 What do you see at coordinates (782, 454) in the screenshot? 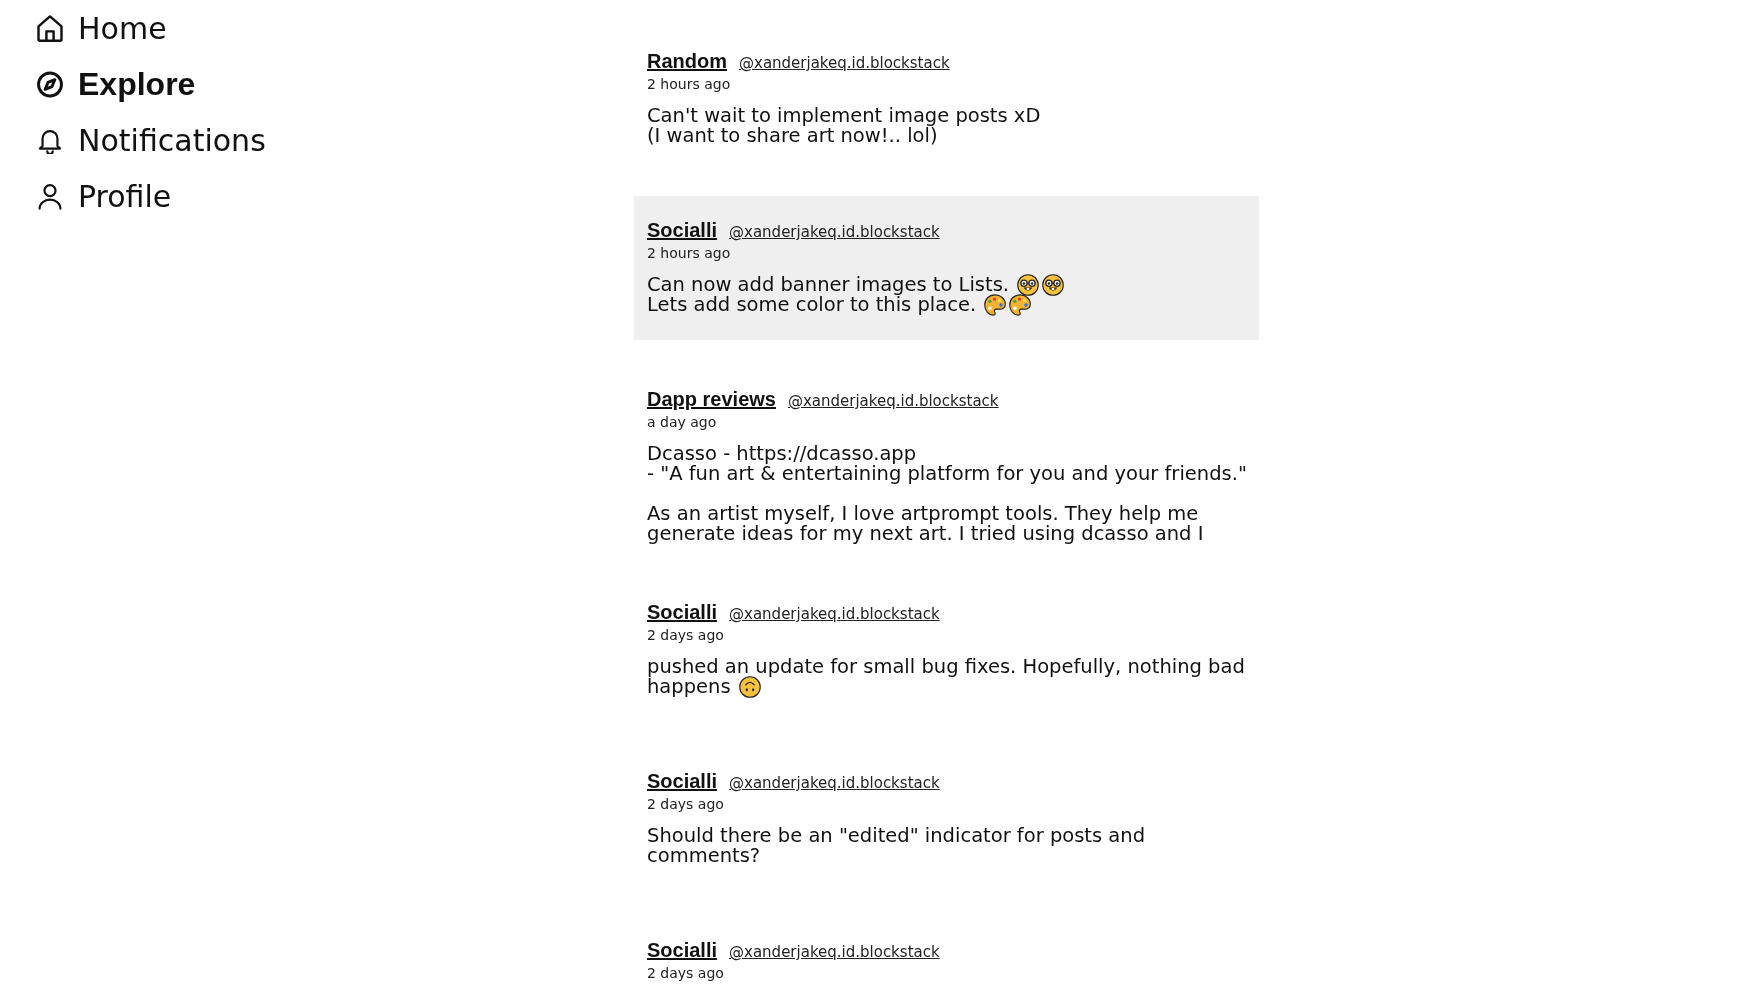
I see `post-text: Dcasso - https://dcasso.app` at bounding box center [782, 454].